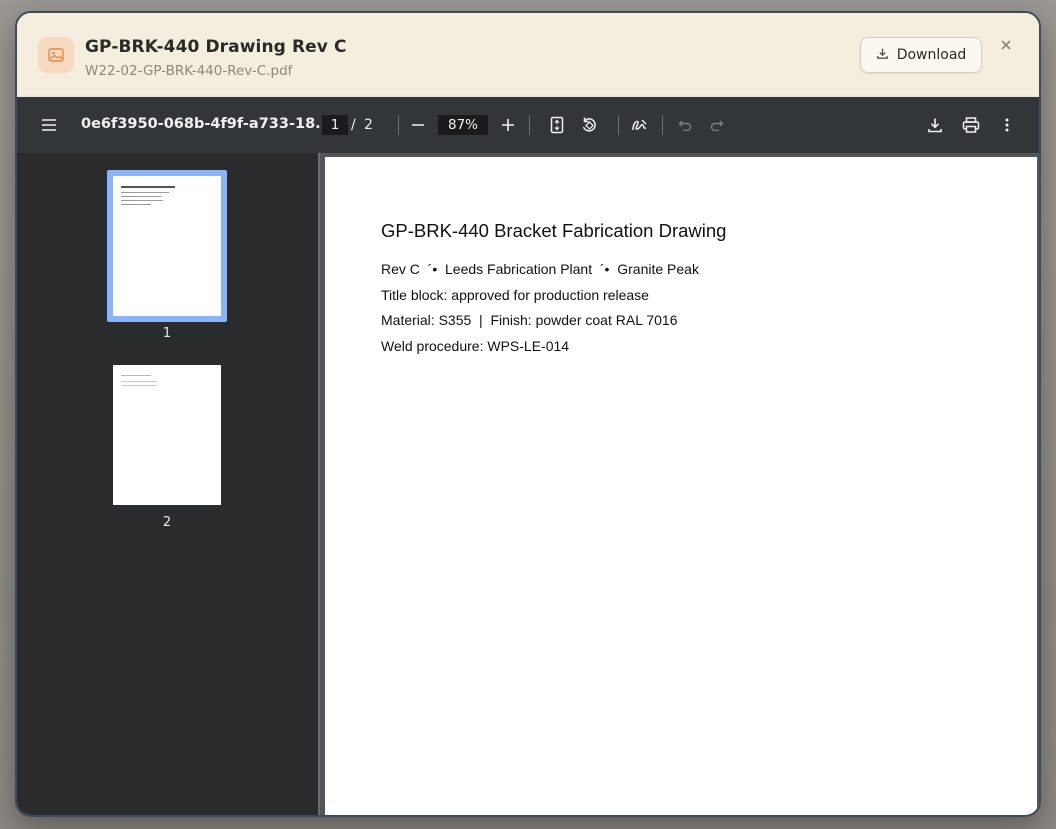 Image resolution: width=1056 pixels, height=829 pixels. What do you see at coordinates (557, 125) in the screenshot?
I see `fit-page-icon` at bounding box center [557, 125].